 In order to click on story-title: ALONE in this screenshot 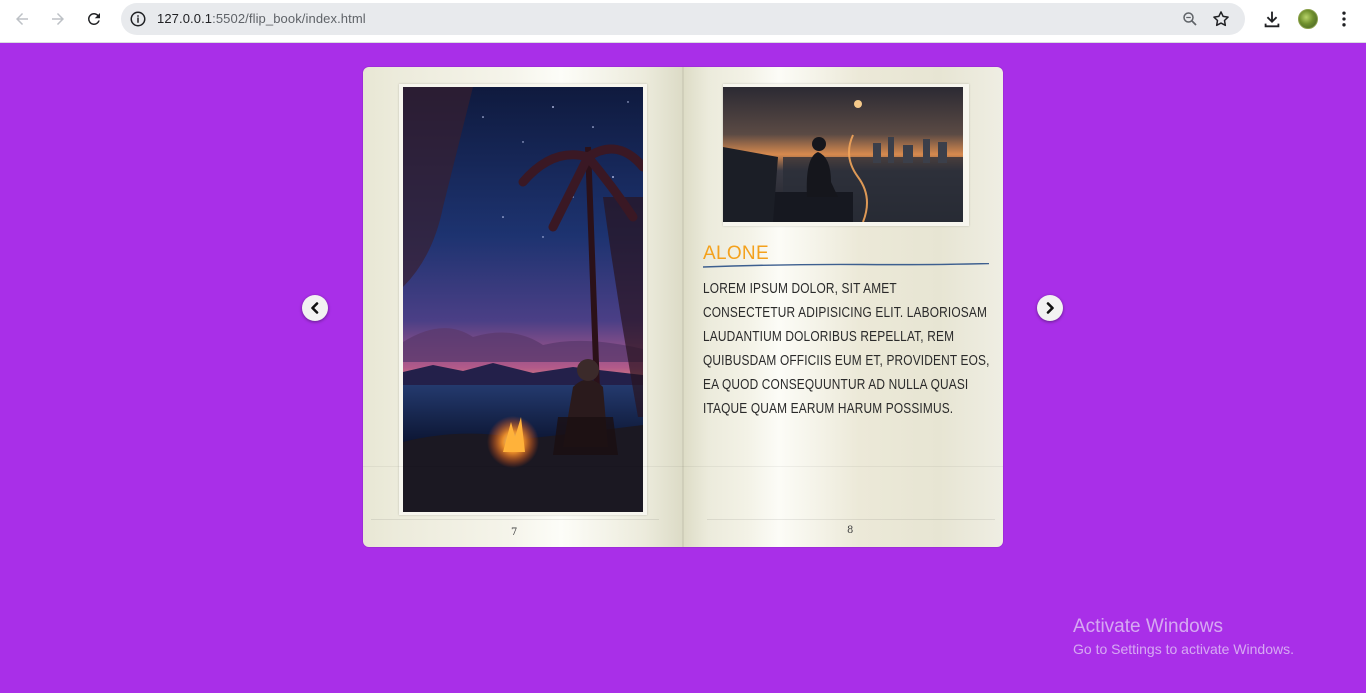, I will do `click(736, 253)`.